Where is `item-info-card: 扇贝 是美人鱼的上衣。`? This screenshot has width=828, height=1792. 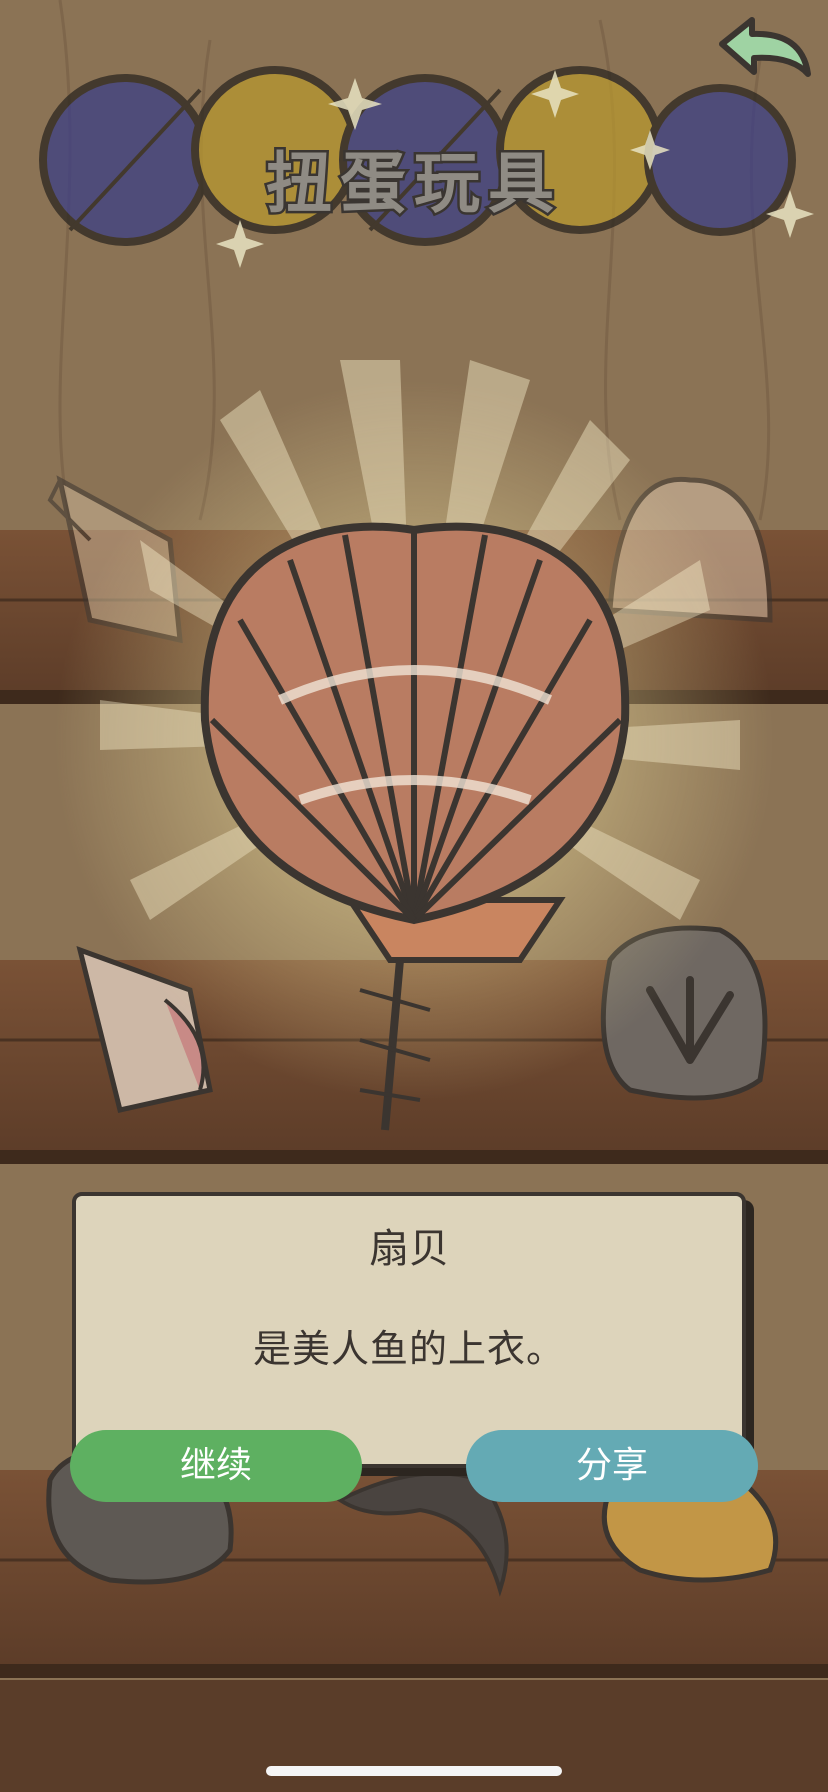 item-info-card: 扇贝 是美人鱼的上衣。 is located at coordinates (409, 1330).